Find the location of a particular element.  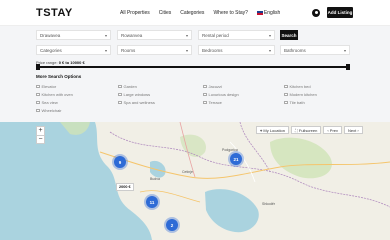

map-controls: ⌖ My Location ⛶ Fullscreen ‹ Prev Next › is located at coordinates (309, 130).